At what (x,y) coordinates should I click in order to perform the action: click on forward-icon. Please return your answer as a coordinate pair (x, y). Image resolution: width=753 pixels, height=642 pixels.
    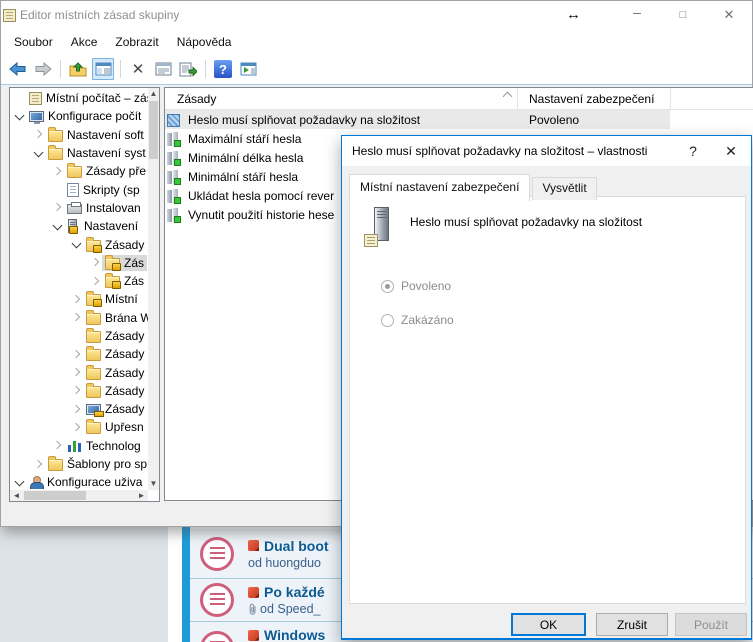
    Looking at the image, I should click on (43, 69).